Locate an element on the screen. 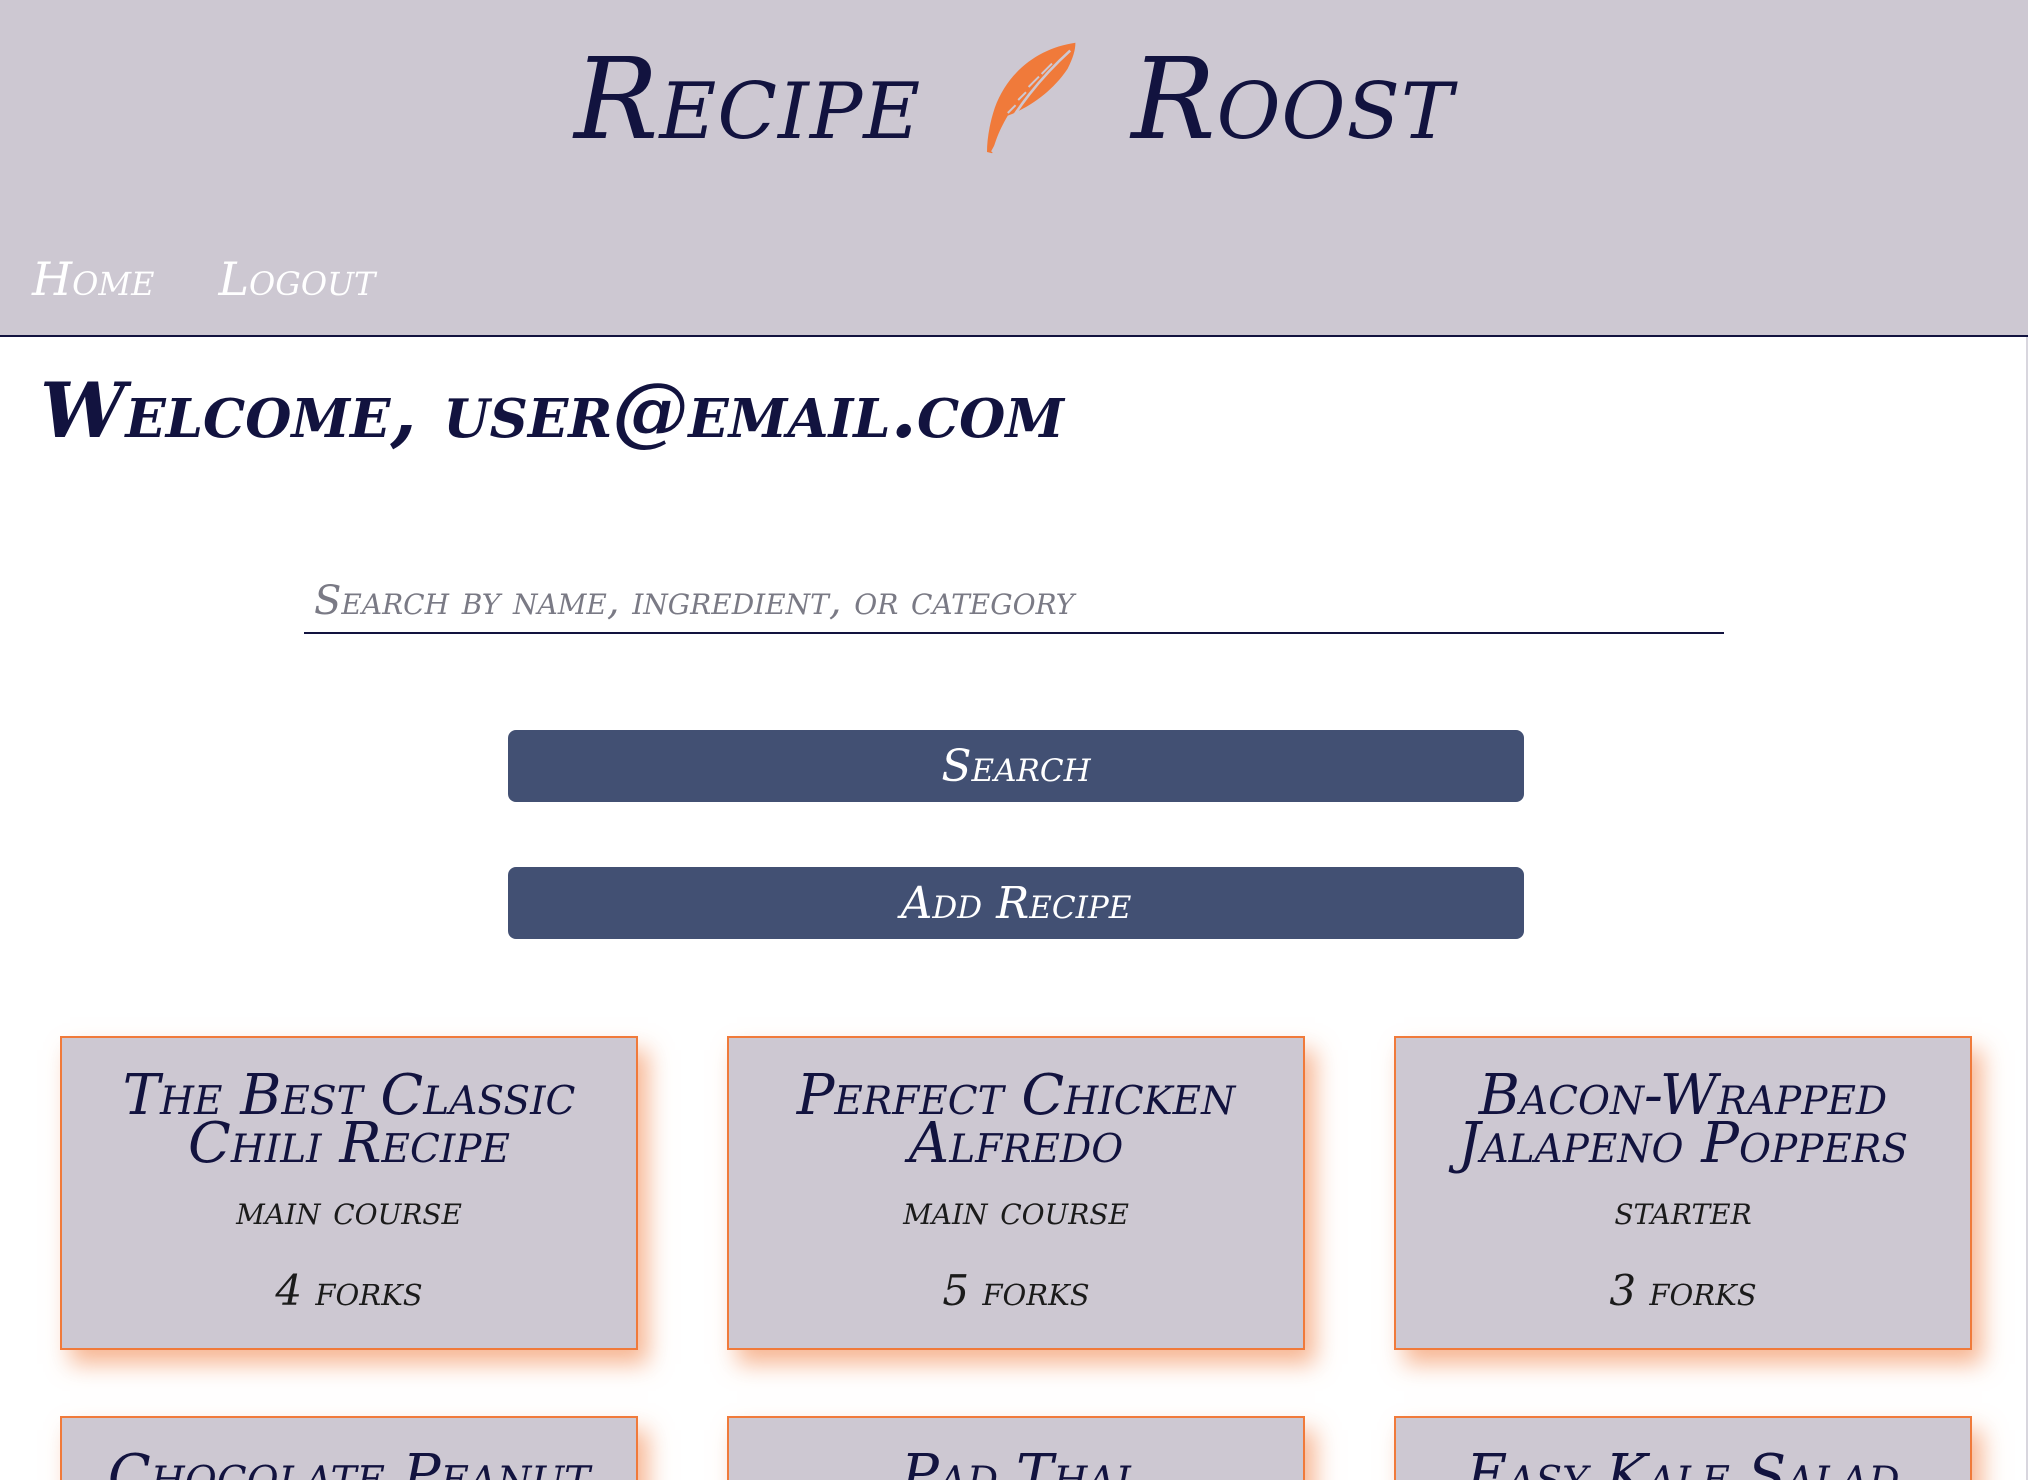 This screenshot has height=1480, width=2032. recipe-card: Easy Kale Salad with is located at coordinates (1683, 1448).